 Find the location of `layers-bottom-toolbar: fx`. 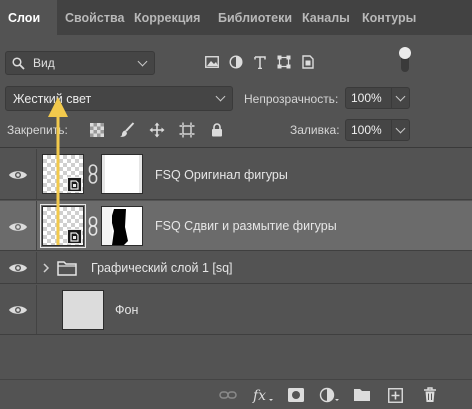

layers-bottom-toolbar: fx is located at coordinates (236, 394).